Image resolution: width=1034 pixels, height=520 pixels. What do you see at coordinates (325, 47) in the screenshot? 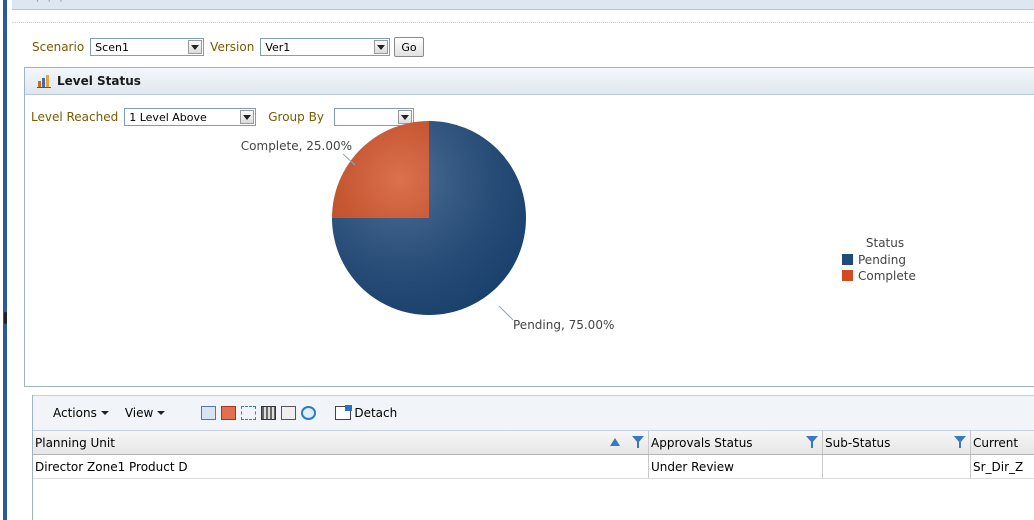
I see `version-select: Ver1` at bounding box center [325, 47].